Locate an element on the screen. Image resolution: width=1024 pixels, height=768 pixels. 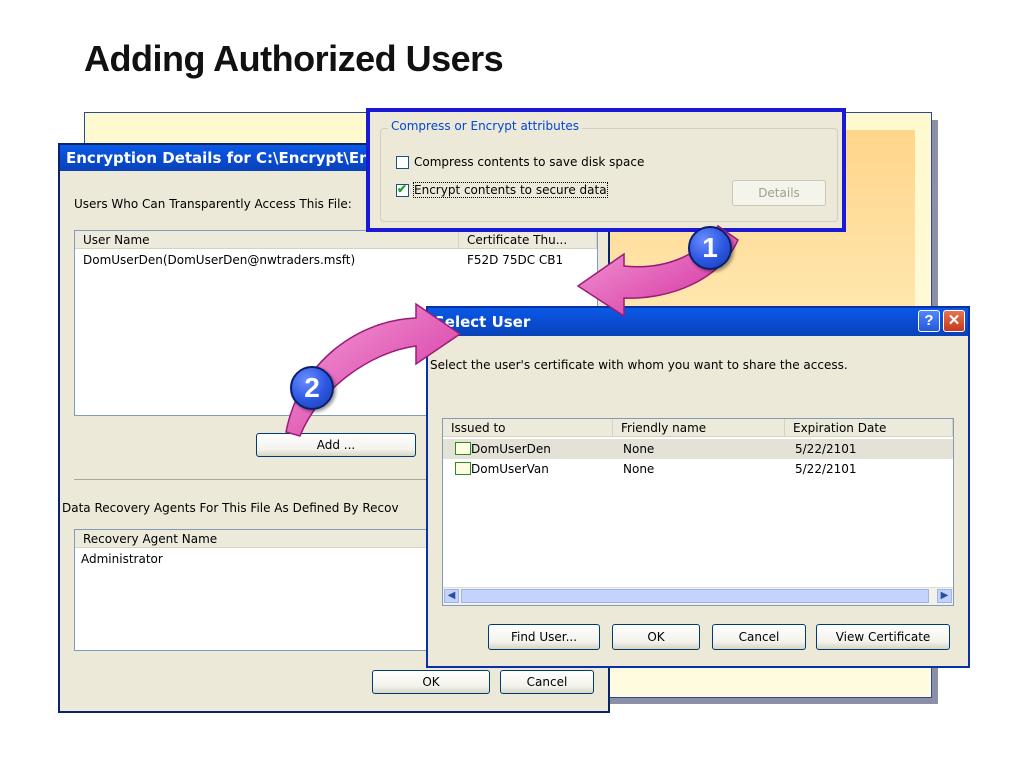
encrypt-checkbox: ✔ is located at coordinates (402, 189).